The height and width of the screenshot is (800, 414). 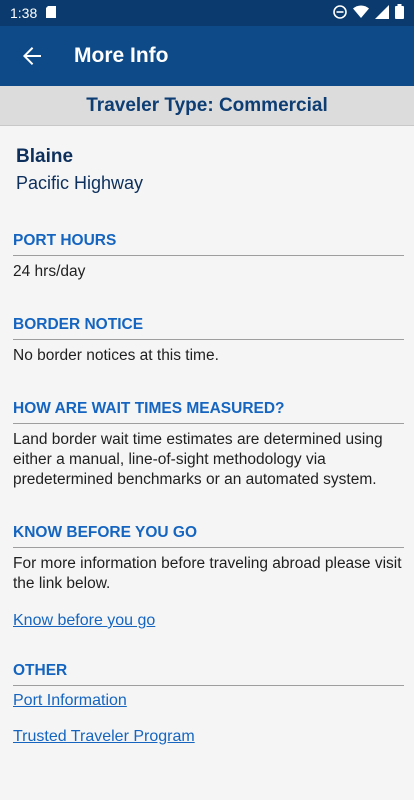 I want to click on back-button, so click(x=32, y=56).